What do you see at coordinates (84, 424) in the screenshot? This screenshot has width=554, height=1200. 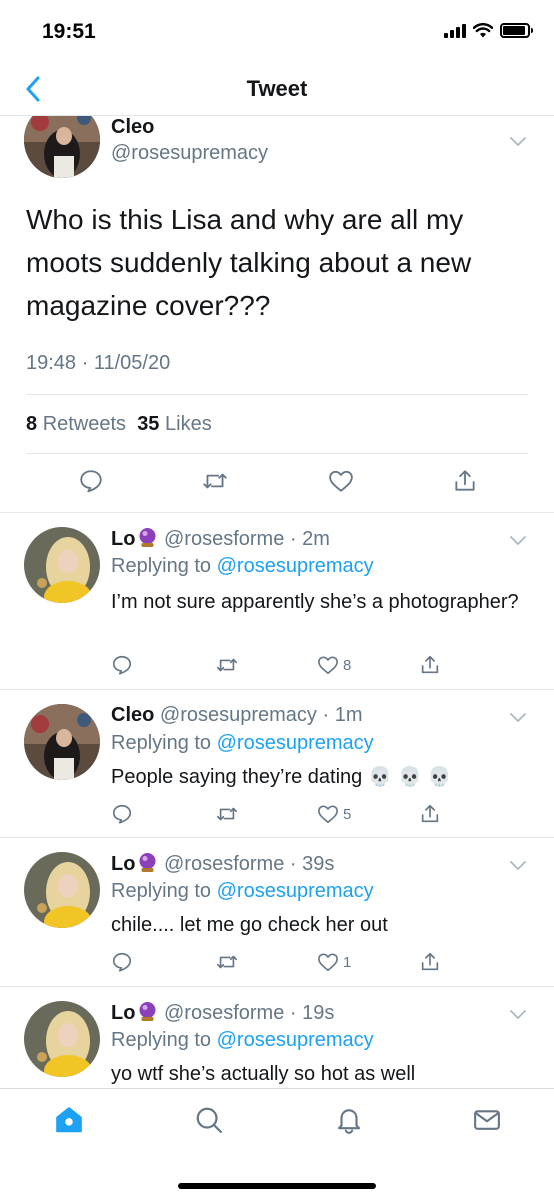 I see `retweets-label: Retweets` at bounding box center [84, 424].